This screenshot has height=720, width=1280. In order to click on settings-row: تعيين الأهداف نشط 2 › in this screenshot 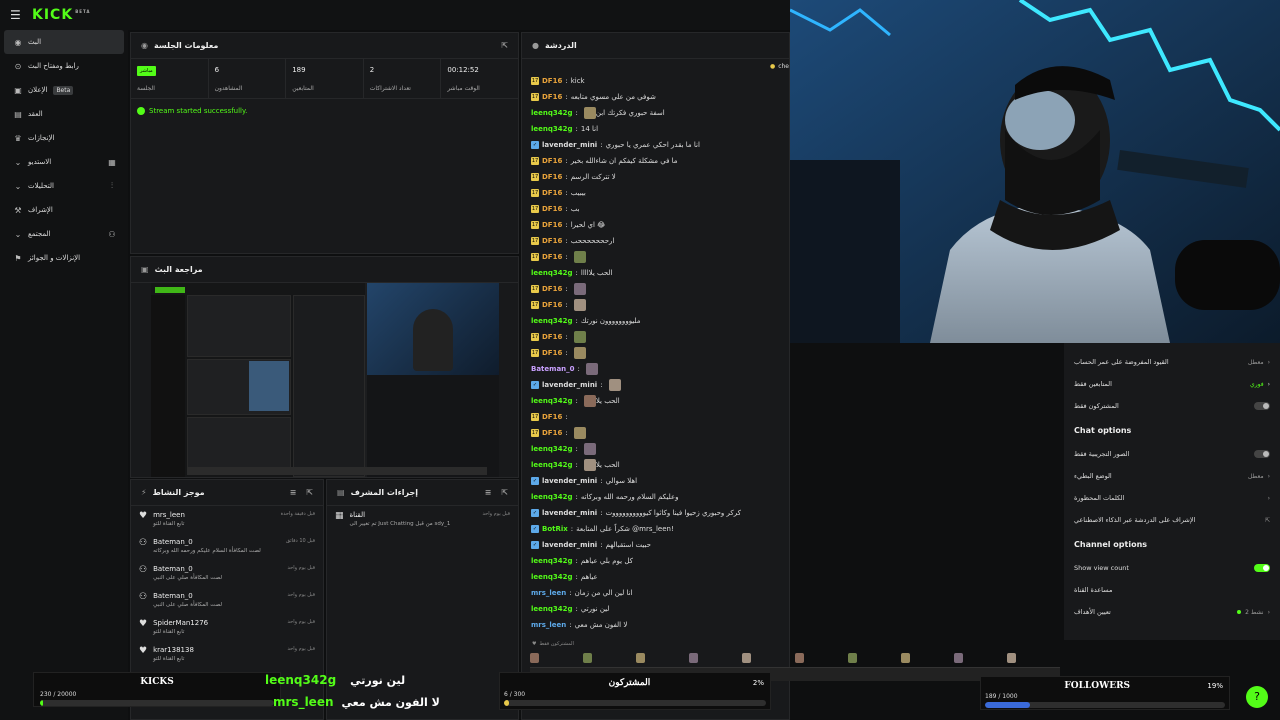, I will do `click(1172, 612)`.